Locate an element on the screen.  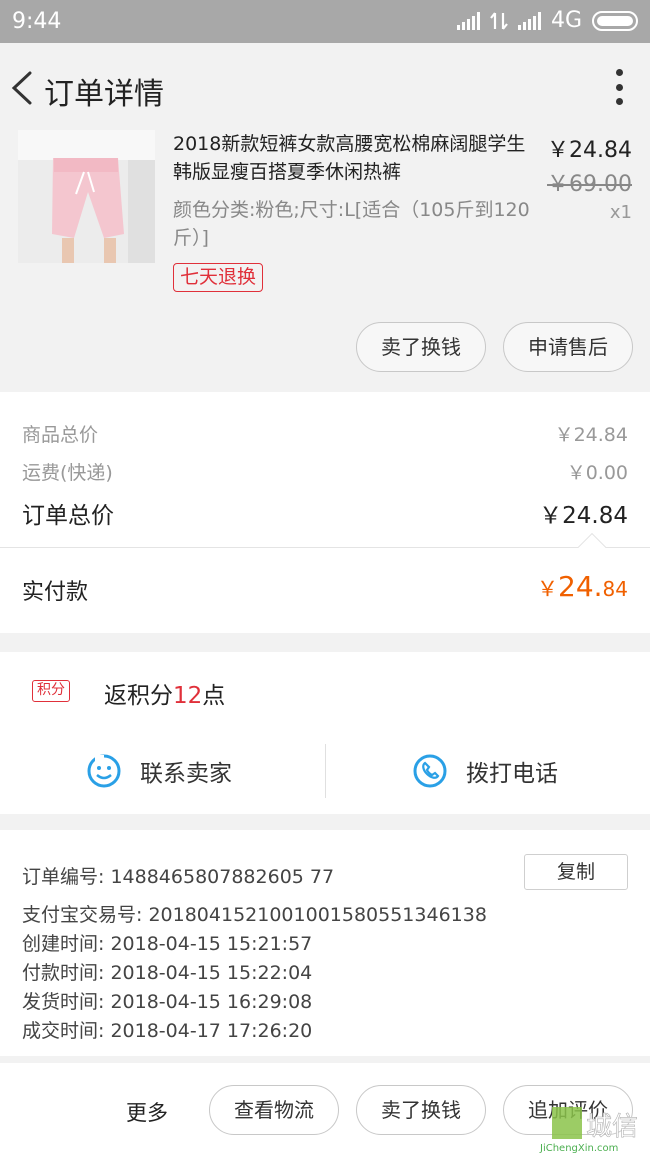
created-label: 创建时间: is located at coordinates (63, 944).